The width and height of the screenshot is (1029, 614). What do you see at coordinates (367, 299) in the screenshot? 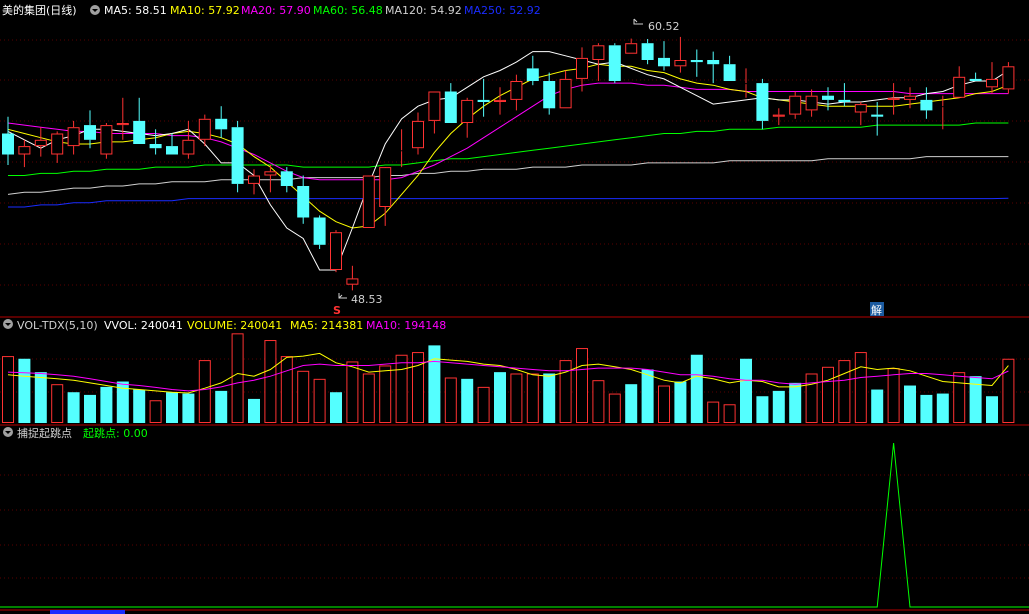
I see `low-price-label: 48.53` at bounding box center [367, 299].